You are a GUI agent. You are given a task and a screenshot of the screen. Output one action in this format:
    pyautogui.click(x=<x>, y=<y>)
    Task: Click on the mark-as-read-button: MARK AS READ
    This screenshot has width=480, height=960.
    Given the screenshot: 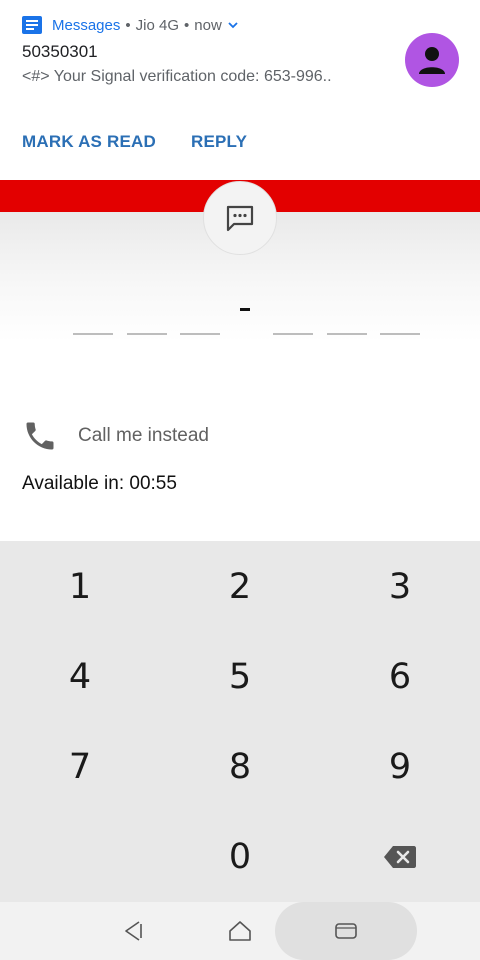 What is the action you would take?
    pyautogui.click(x=89, y=142)
    